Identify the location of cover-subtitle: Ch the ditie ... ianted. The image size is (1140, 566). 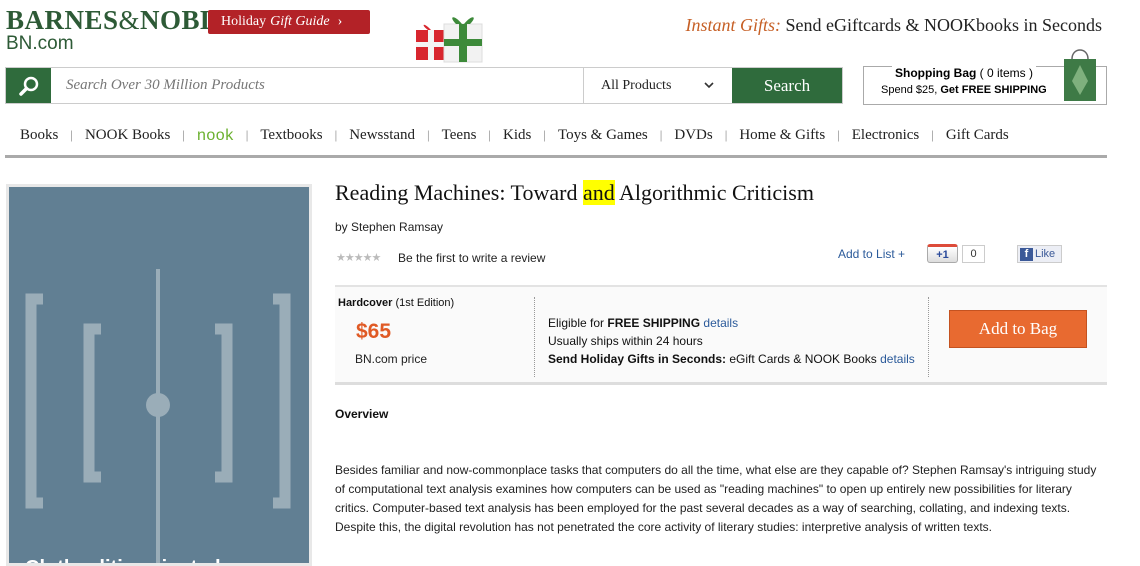
(123, 560).